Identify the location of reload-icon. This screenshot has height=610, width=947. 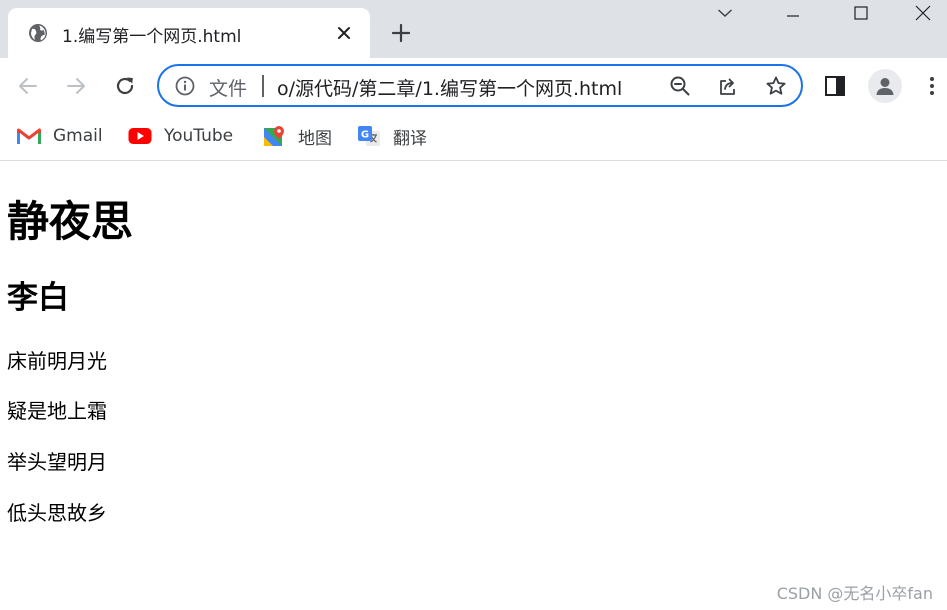
(125, 86).